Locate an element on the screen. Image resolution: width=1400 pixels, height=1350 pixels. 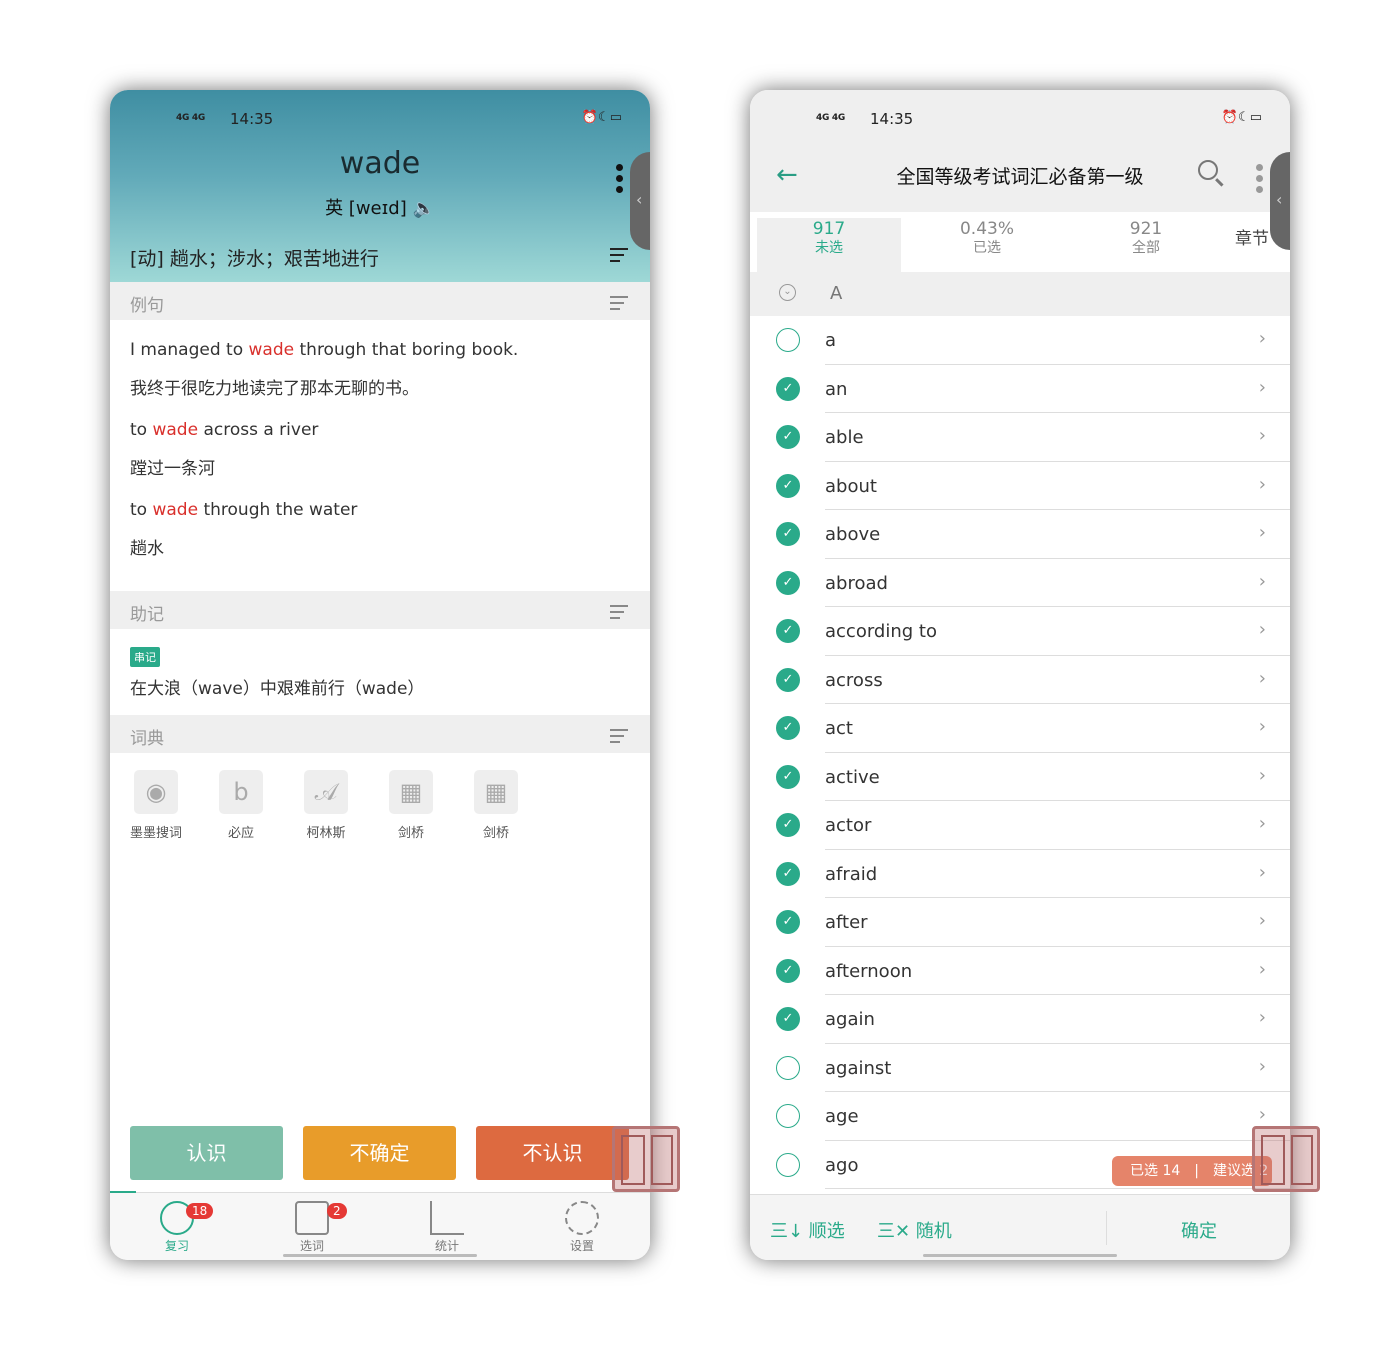
nav-review: 复习 18 is located at coordinates (178, 1227).